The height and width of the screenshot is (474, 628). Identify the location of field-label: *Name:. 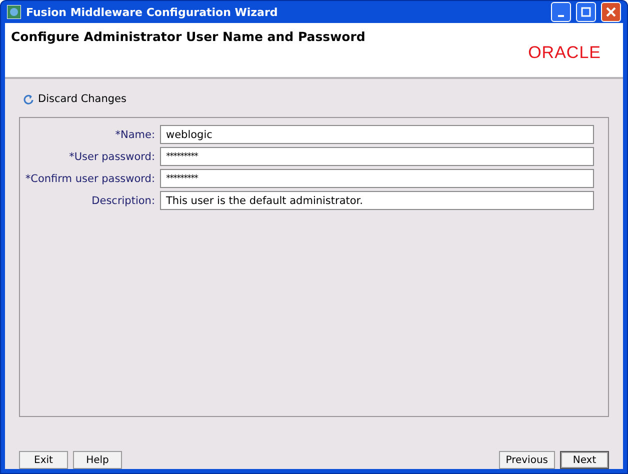
(134, 134).